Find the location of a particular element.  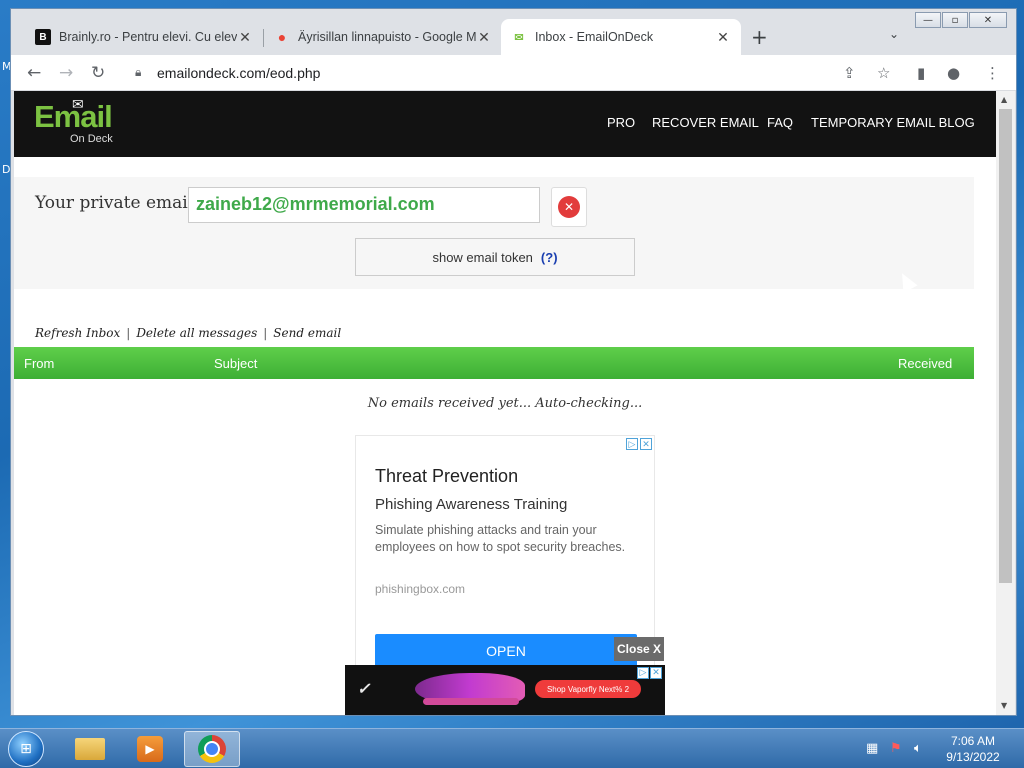

delete-email-button: ✕ is located at coordinates (569, 207).